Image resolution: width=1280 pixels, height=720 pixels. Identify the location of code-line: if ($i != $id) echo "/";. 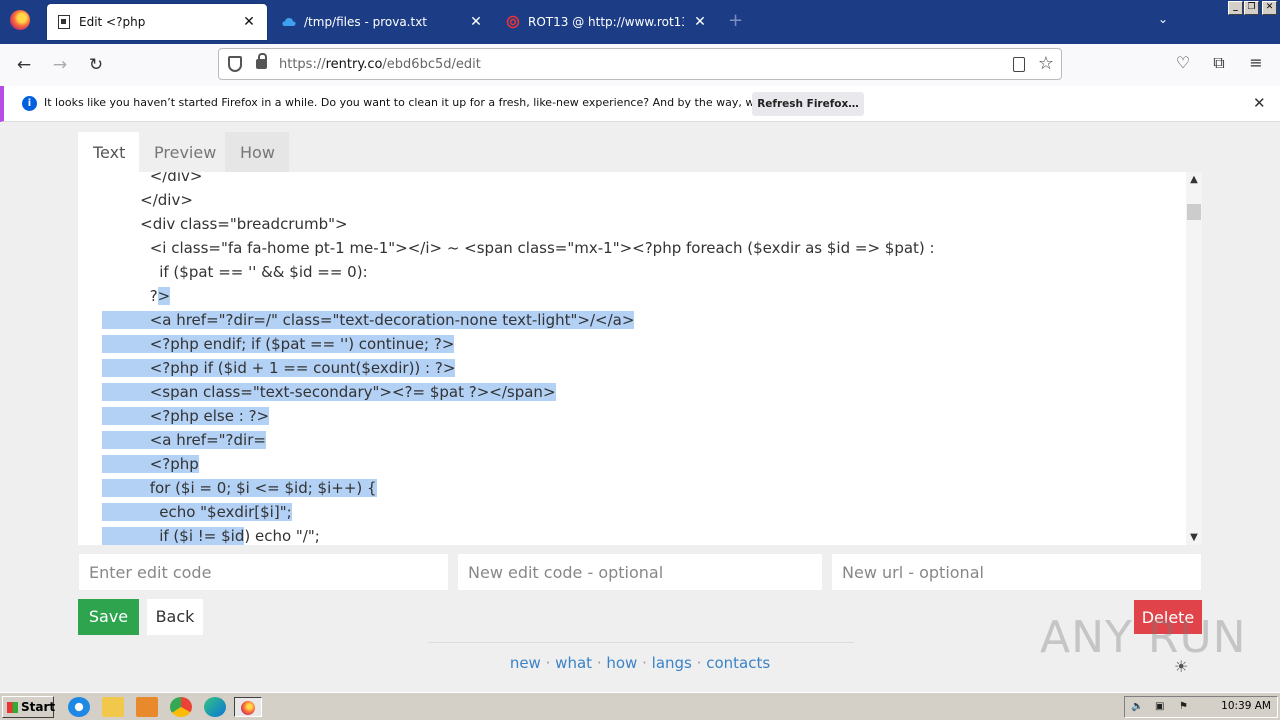
(644, 534).